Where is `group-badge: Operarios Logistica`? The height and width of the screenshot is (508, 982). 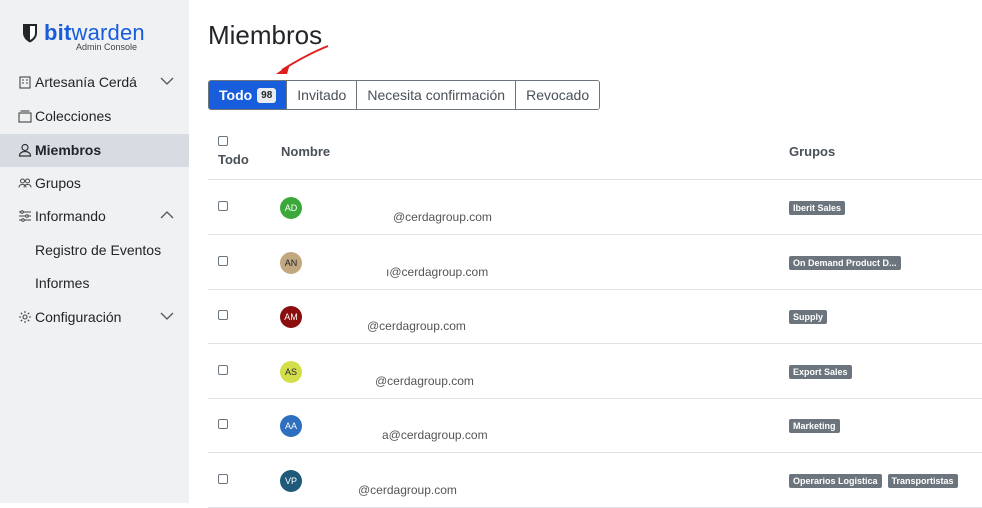
group-badge: Operarios Logistica is located at coordinates (835, 481).